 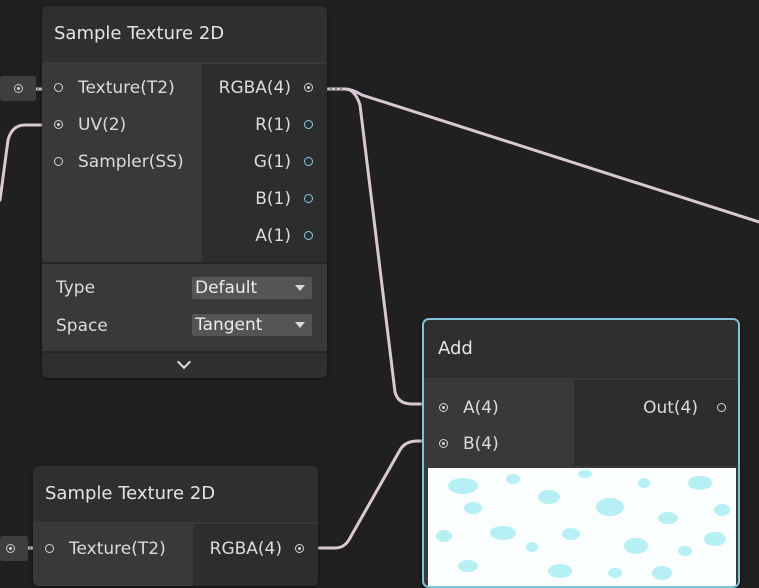 What do you see at coordinates (670, 408) in the screenshot?
I see `port-label: Out(4)` at bounding box center [670, 408].